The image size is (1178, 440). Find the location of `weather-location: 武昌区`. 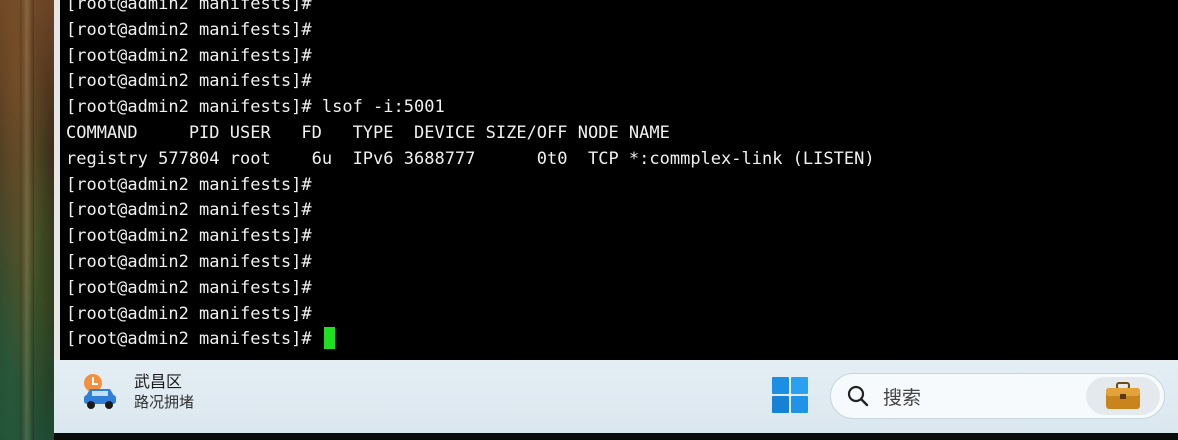

weather-location: 武昌区 is located at coordinates (158, 381).